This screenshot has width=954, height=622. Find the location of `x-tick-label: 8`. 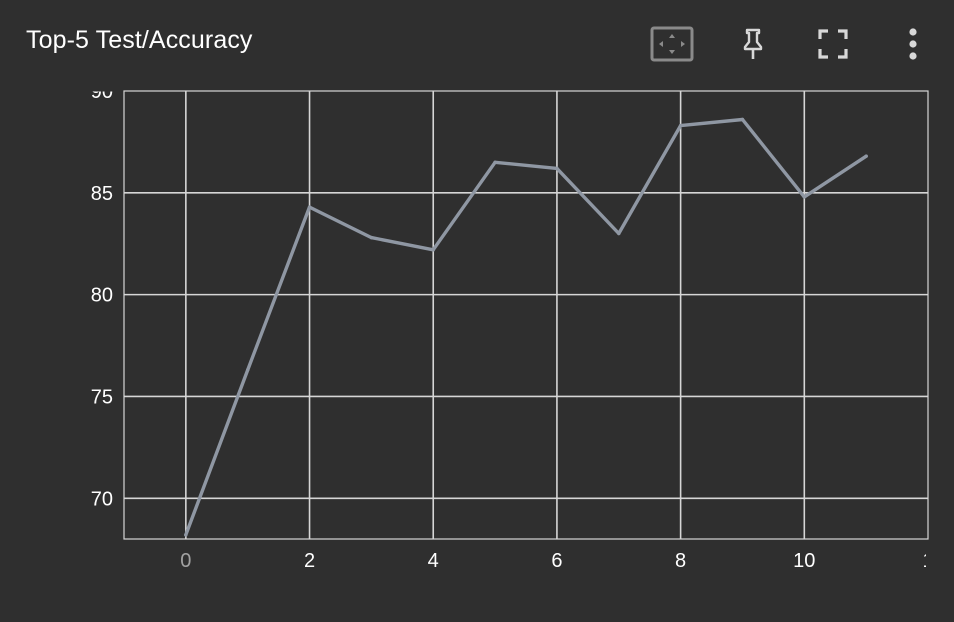

x-tick-label: 8 is located at coordinates (680, 561).